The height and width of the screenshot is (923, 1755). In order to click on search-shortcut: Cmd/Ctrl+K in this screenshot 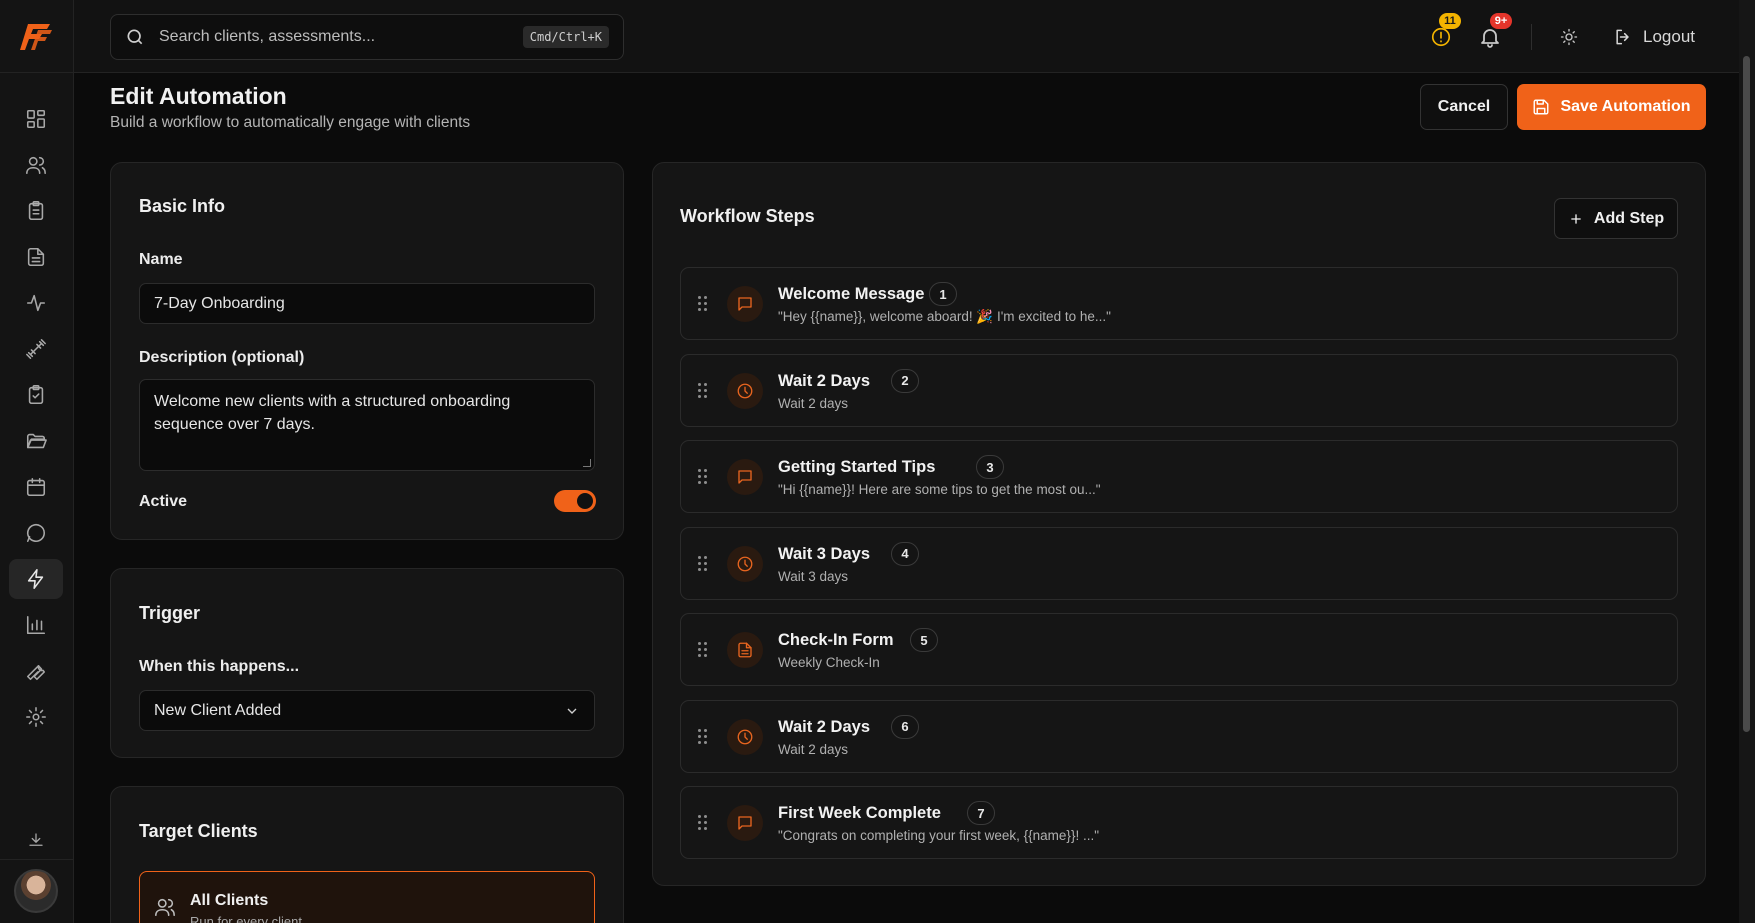, I will do `click(565, 37)`.